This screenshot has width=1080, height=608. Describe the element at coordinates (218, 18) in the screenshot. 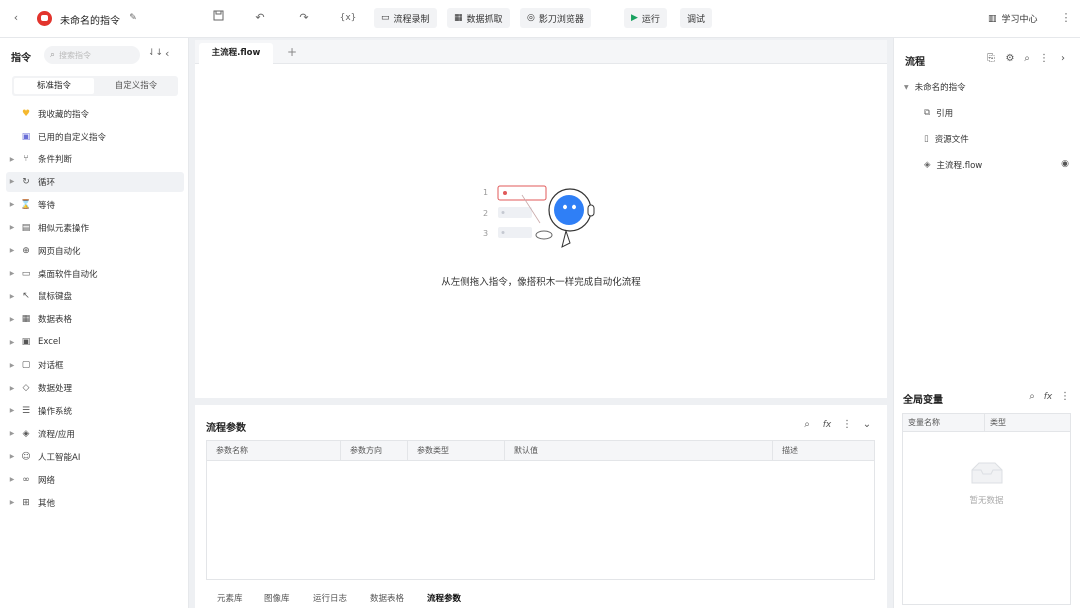

I see `save-icon` at that location.